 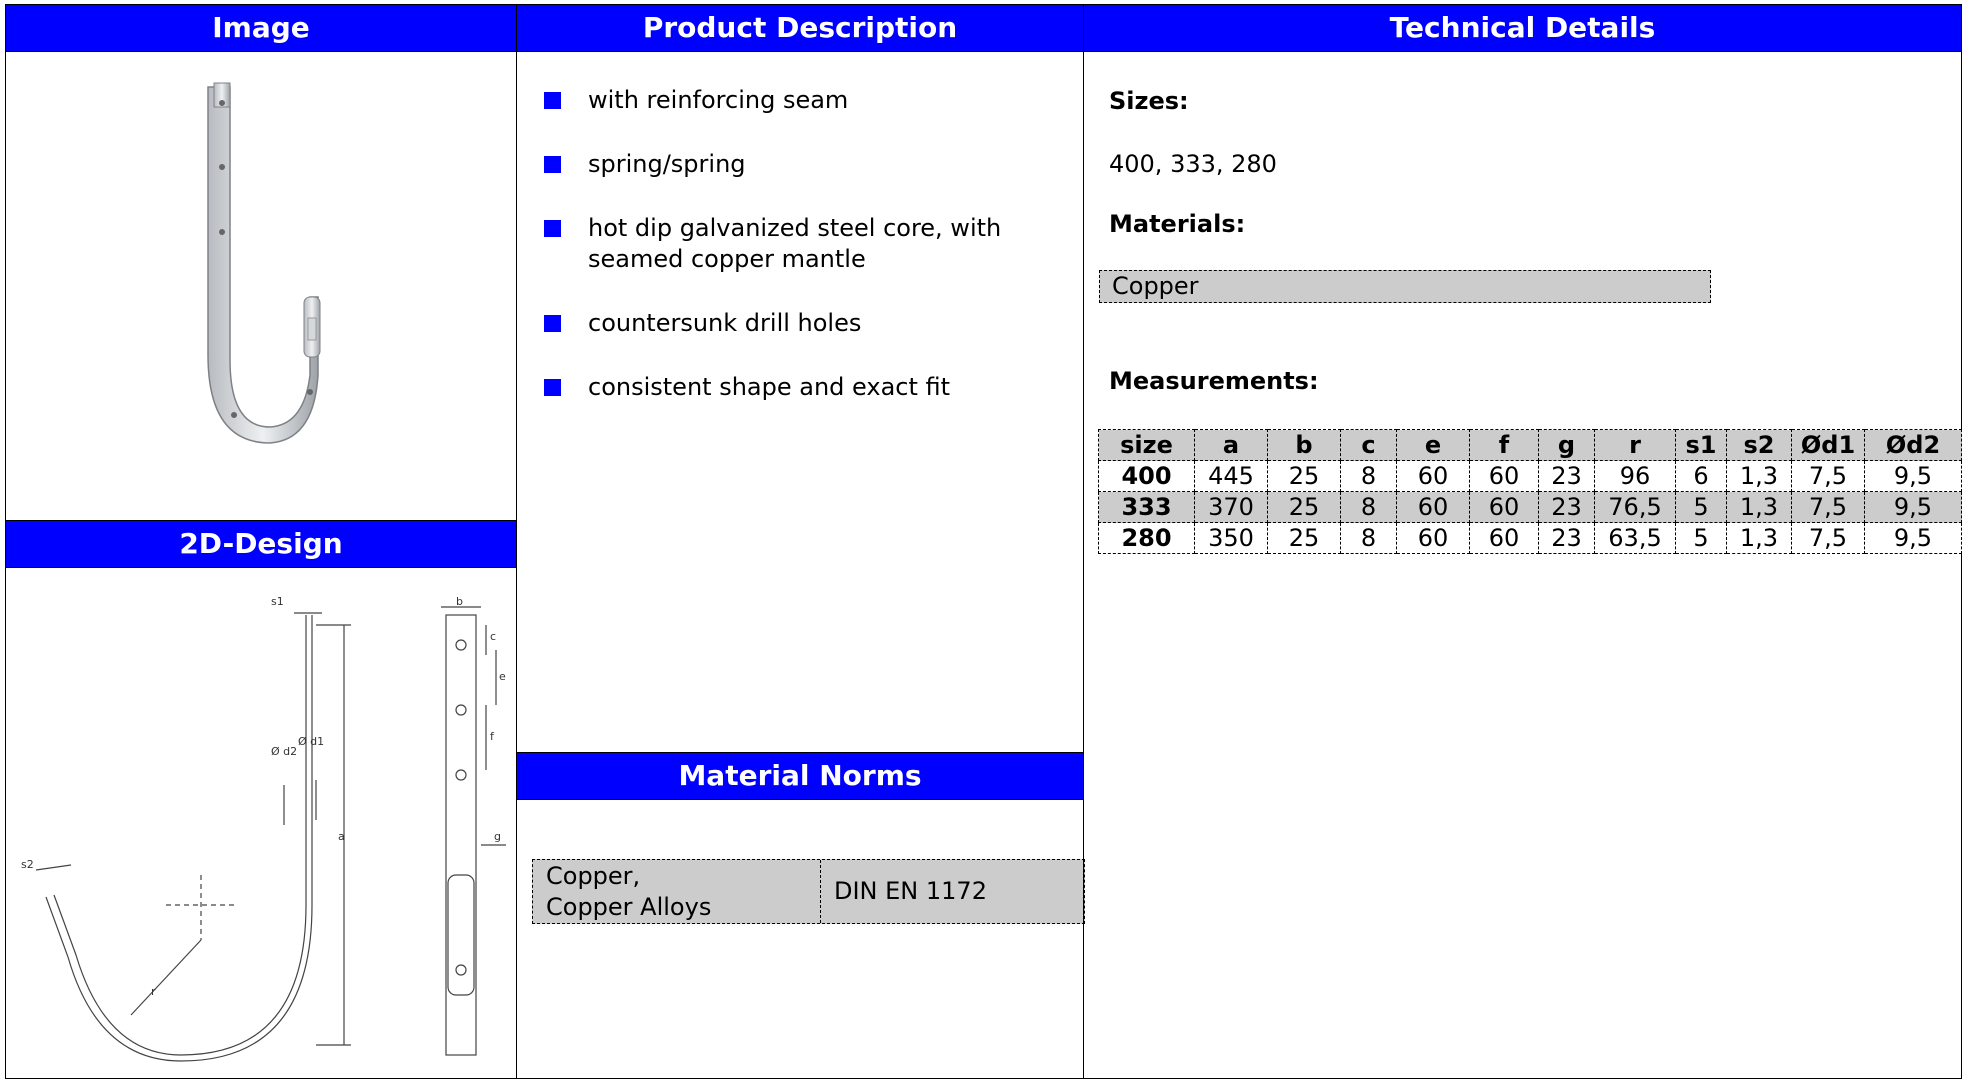 What do you see at coordinates (629, 891) in the screenshot?
I see `norm-material: Copper, Copper Alloys` at bounding box center [629, 891].